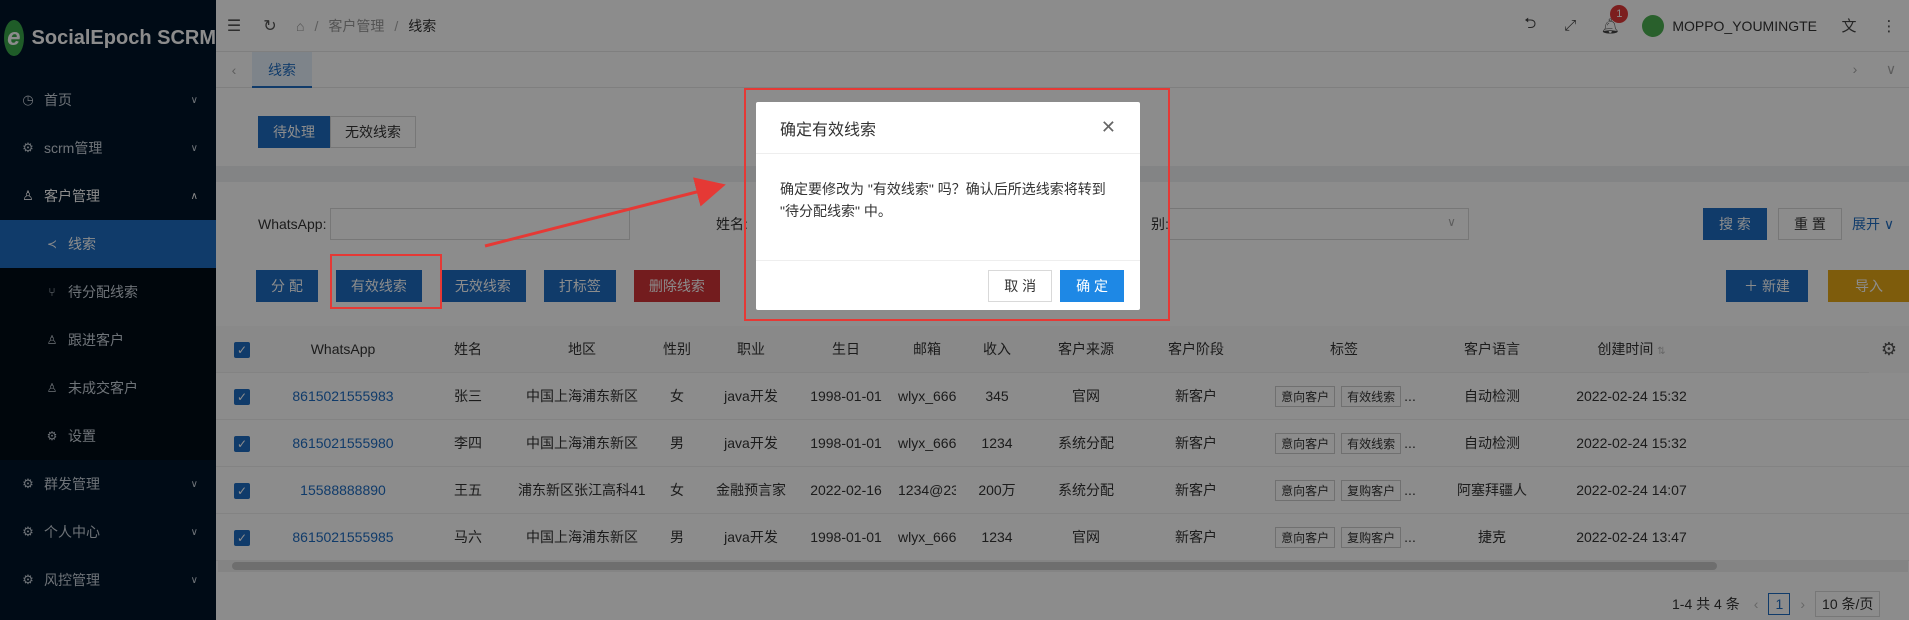 This screenshot has width=1909, height=620. Describe the element at coordinates (1108, 127) in the screenshot. I see `close-icon: ✕` at that location.